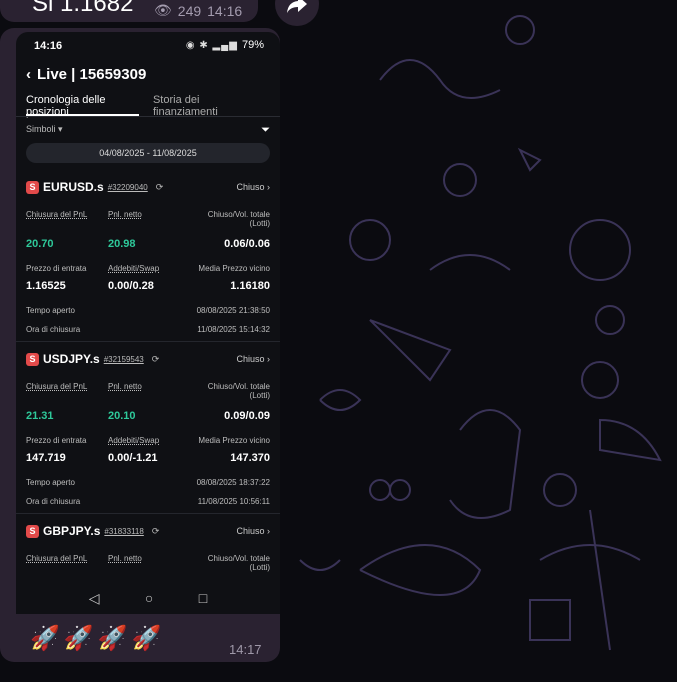  Describe the element at coordinates (40, 244) in the screenshot. I see `closing-pnl-value: 20.70` at that location.